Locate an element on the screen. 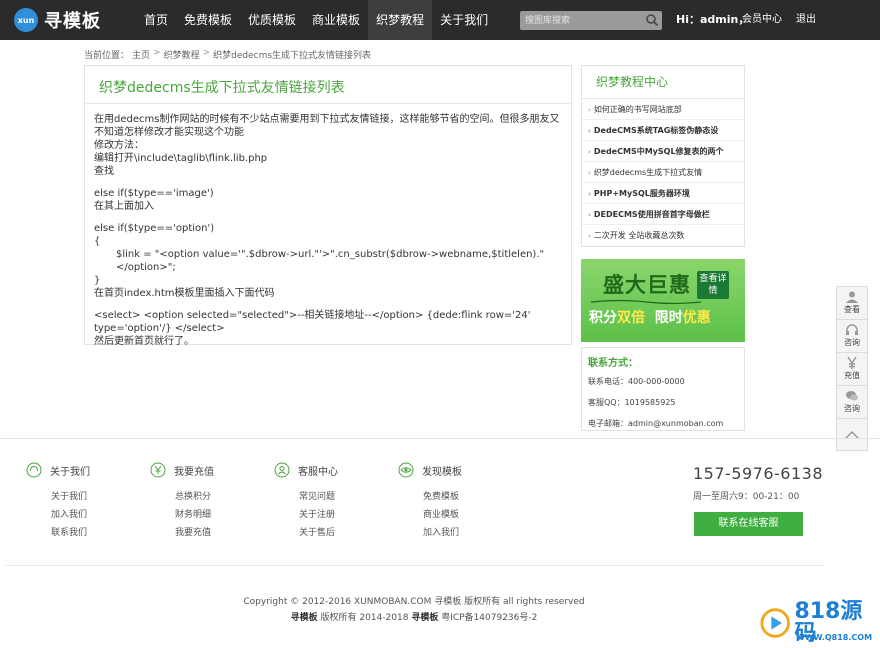  promo-details-tag: 查看详情 is located at coordinates (713, 285).